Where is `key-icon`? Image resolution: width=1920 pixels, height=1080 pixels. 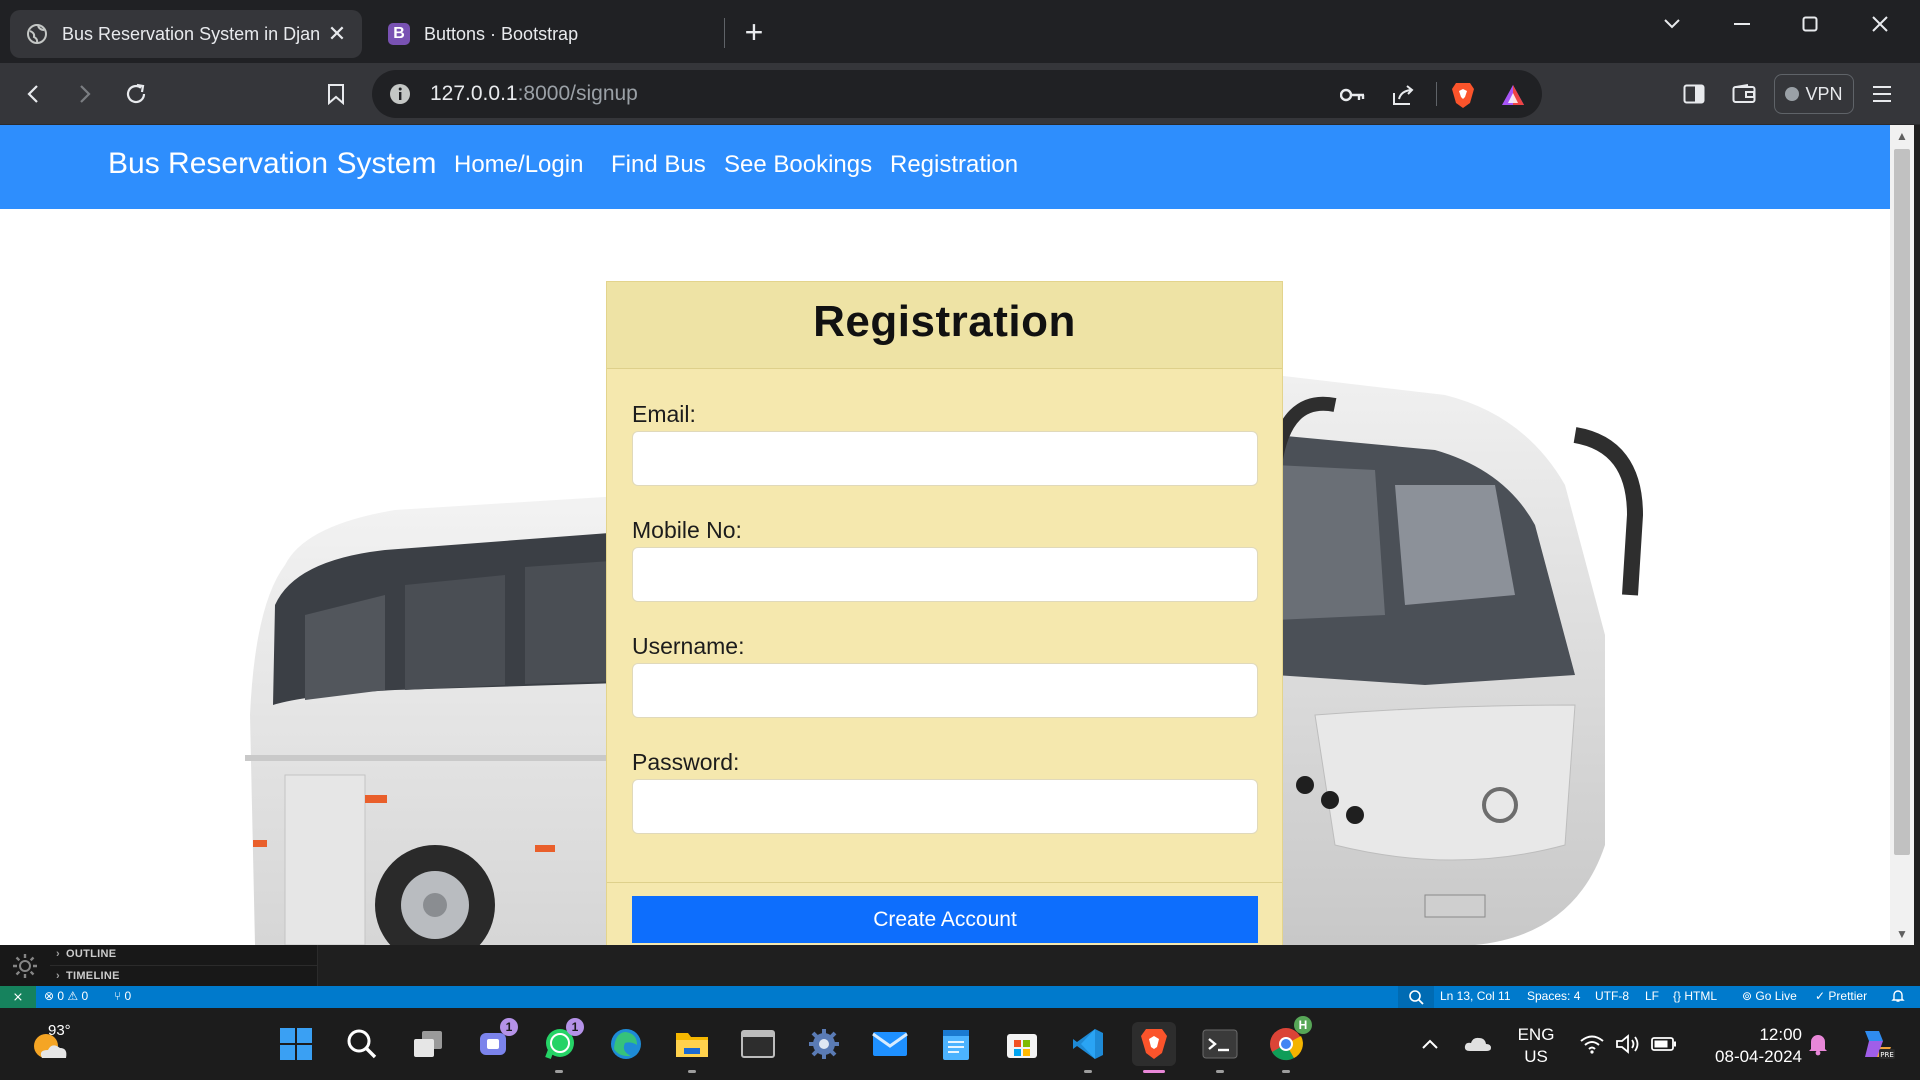 key-icon is located at coordinates (1353, 95).